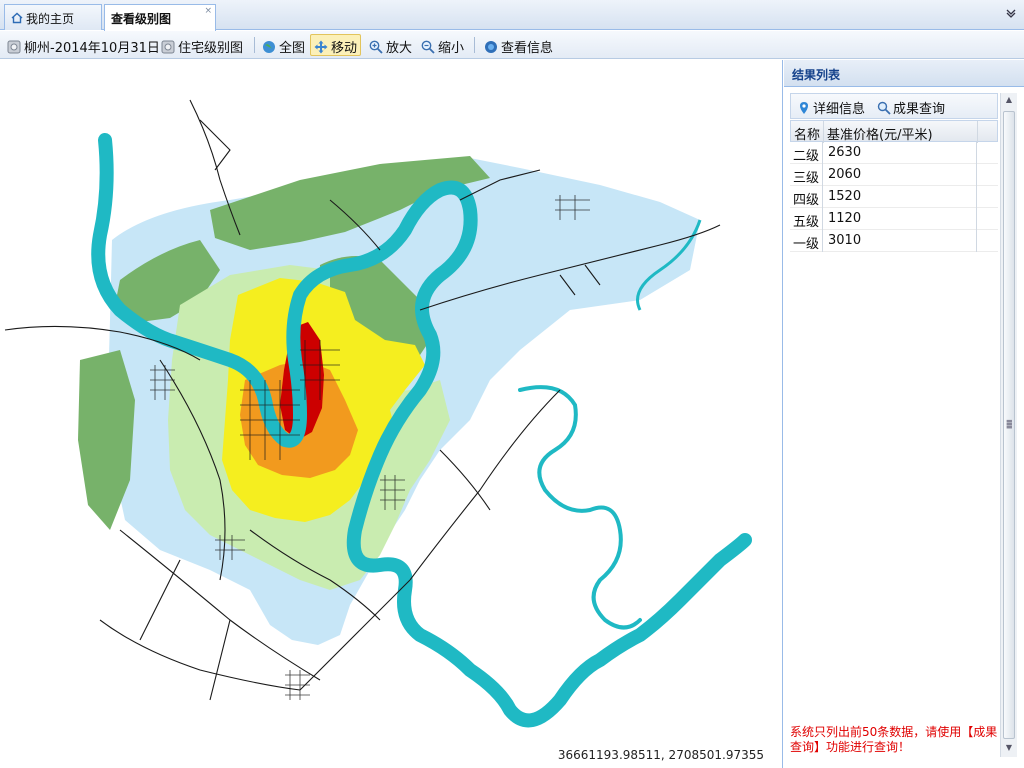 The height and width of the screenshot is (768, 1024). Describe the element at coordinates (845, 240) in the screenshot. I see `row-price: 3010` at that location.